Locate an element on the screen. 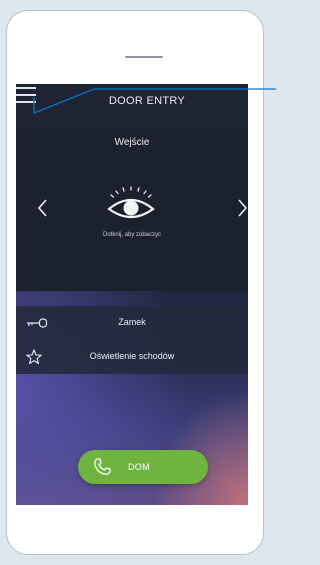  phone-speaker is located at coordinates (144, 57).